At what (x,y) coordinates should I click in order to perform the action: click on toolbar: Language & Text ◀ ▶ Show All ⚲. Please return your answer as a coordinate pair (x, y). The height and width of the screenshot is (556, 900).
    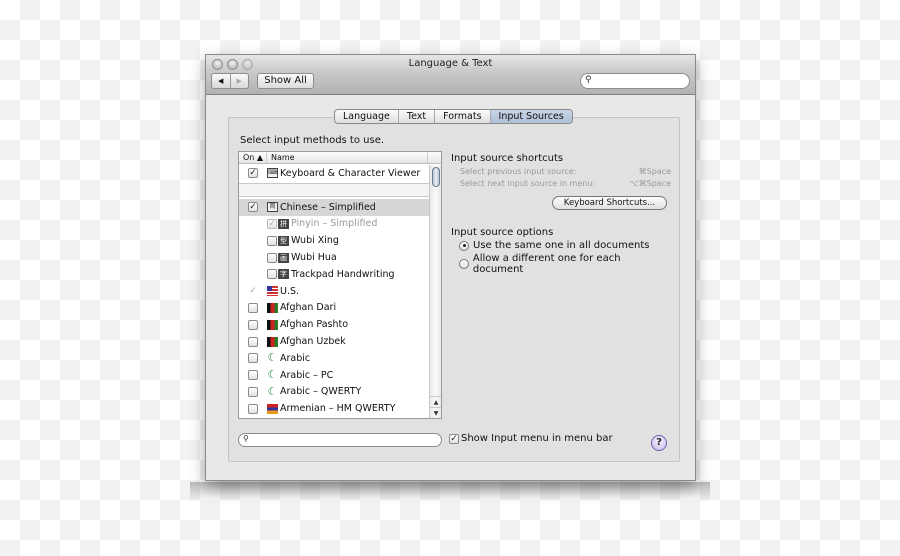
    Looking at the image, I should click on (450, 75).